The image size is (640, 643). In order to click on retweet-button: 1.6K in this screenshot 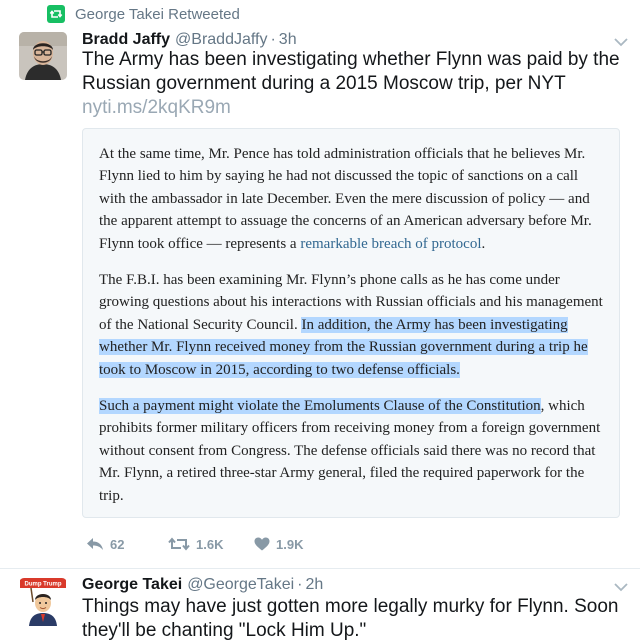, I will do `click(211, 544)`.